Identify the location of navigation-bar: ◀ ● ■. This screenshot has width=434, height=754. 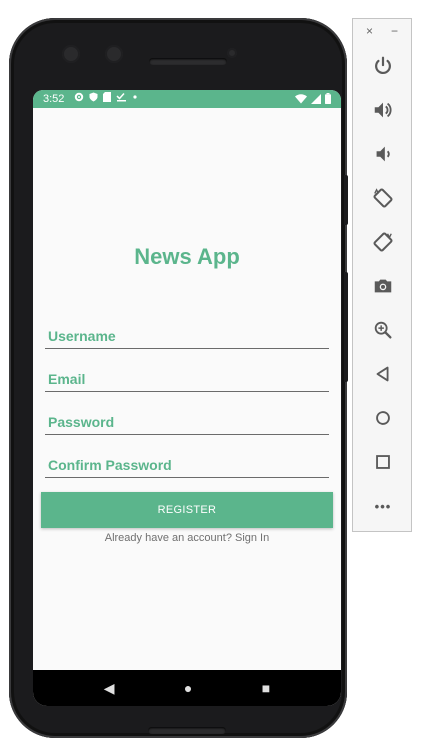
(187, 688).